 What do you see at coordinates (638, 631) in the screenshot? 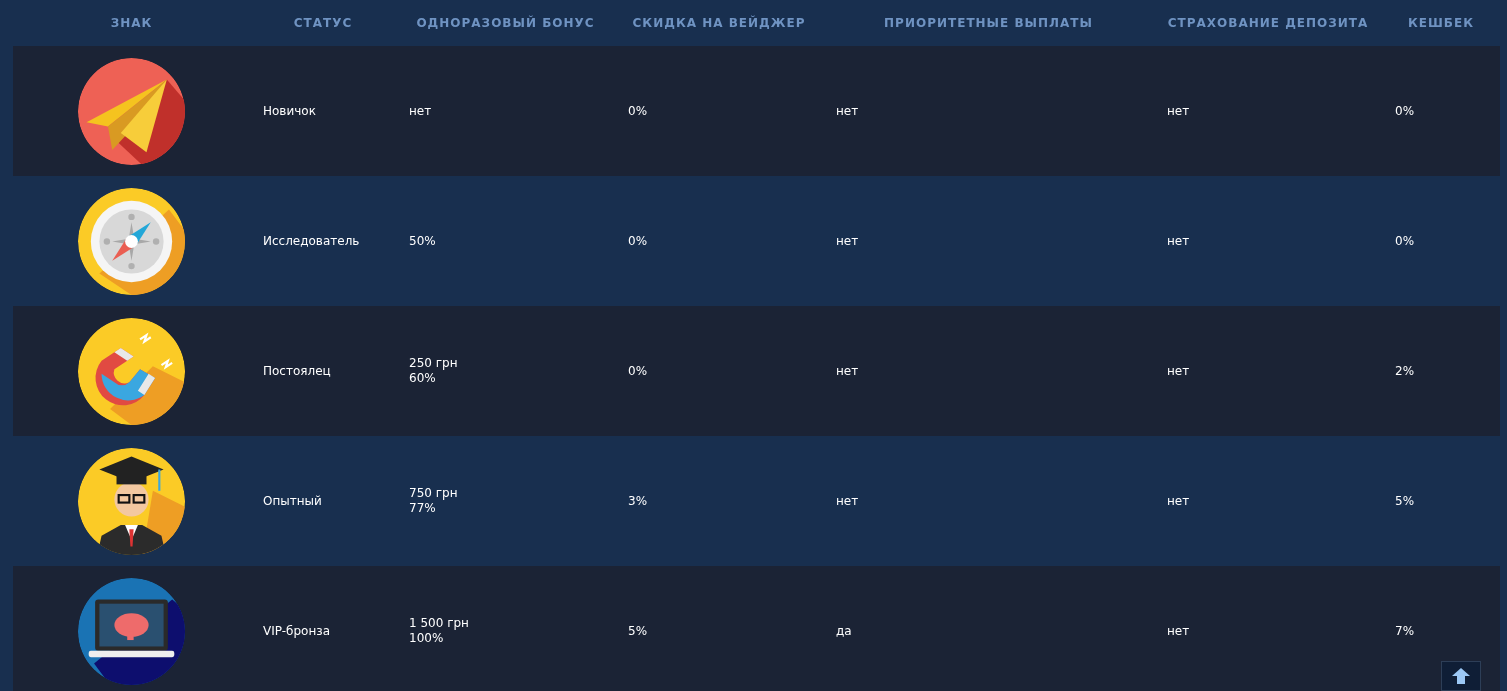
I see `wager-discount-text: 5%` at bounding box center [638, 631].